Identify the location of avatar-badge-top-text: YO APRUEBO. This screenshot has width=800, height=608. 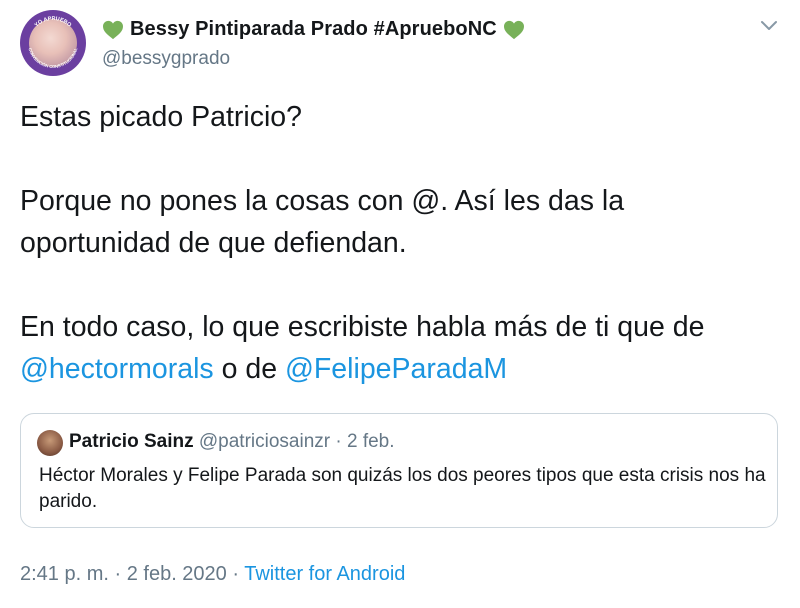
(53, 22).